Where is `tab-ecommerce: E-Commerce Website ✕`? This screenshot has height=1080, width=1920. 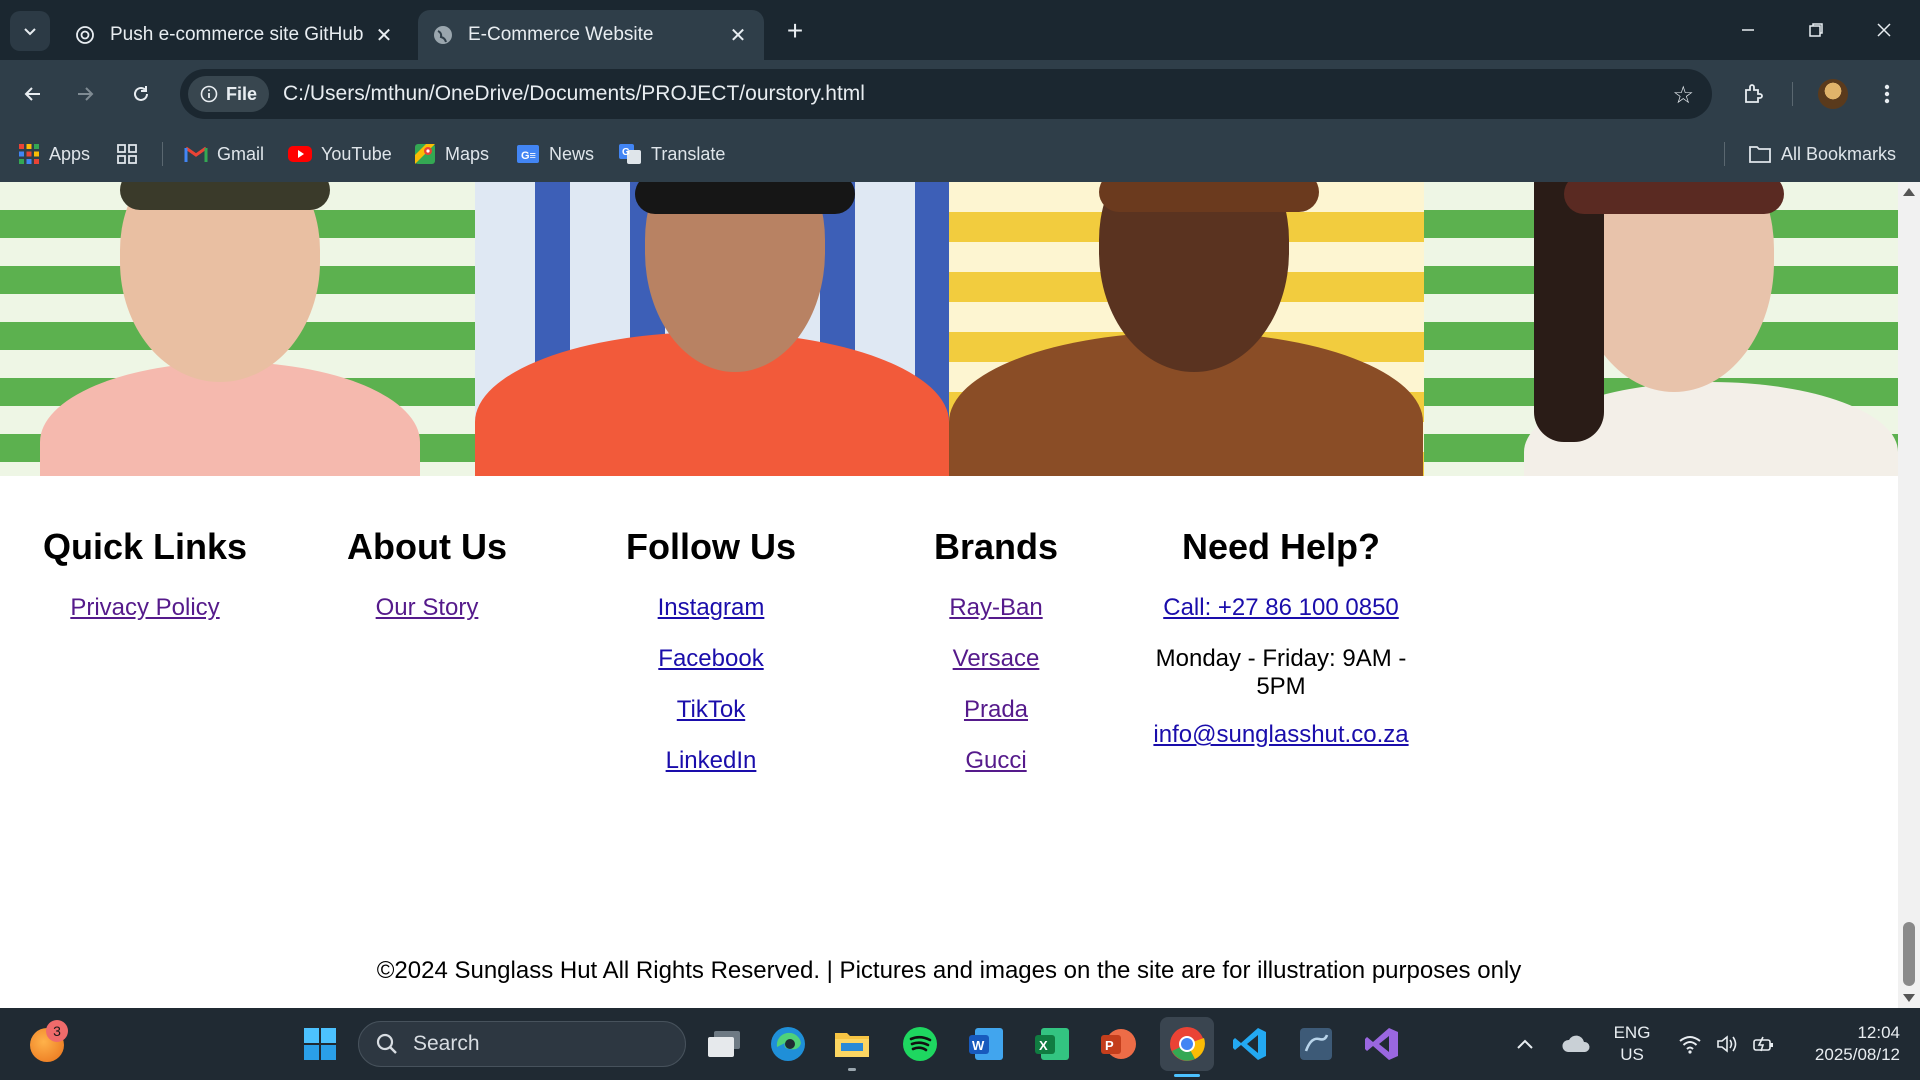
tab-ecommerce: E-Commerce Website ✕ is located at coordinates (591, 35).